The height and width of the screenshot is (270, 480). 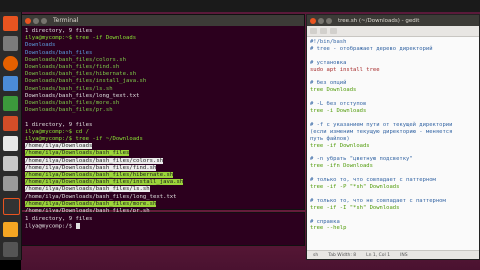 I want to click on text-editor-icon, so click(x=10, y=163).